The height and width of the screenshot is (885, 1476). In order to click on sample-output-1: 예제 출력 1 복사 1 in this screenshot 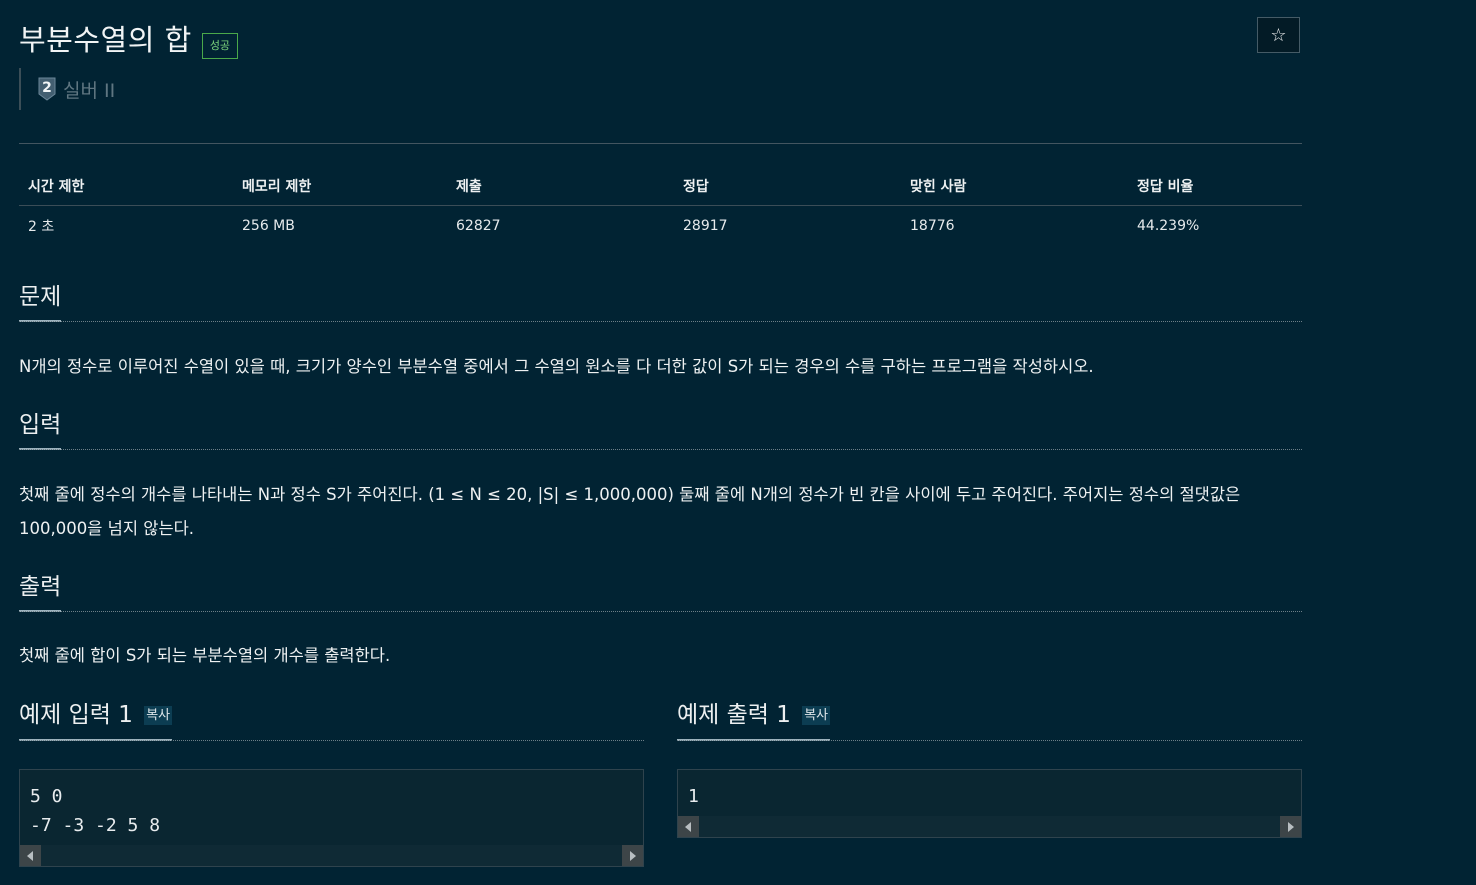, I will do `click(989, 769)`.